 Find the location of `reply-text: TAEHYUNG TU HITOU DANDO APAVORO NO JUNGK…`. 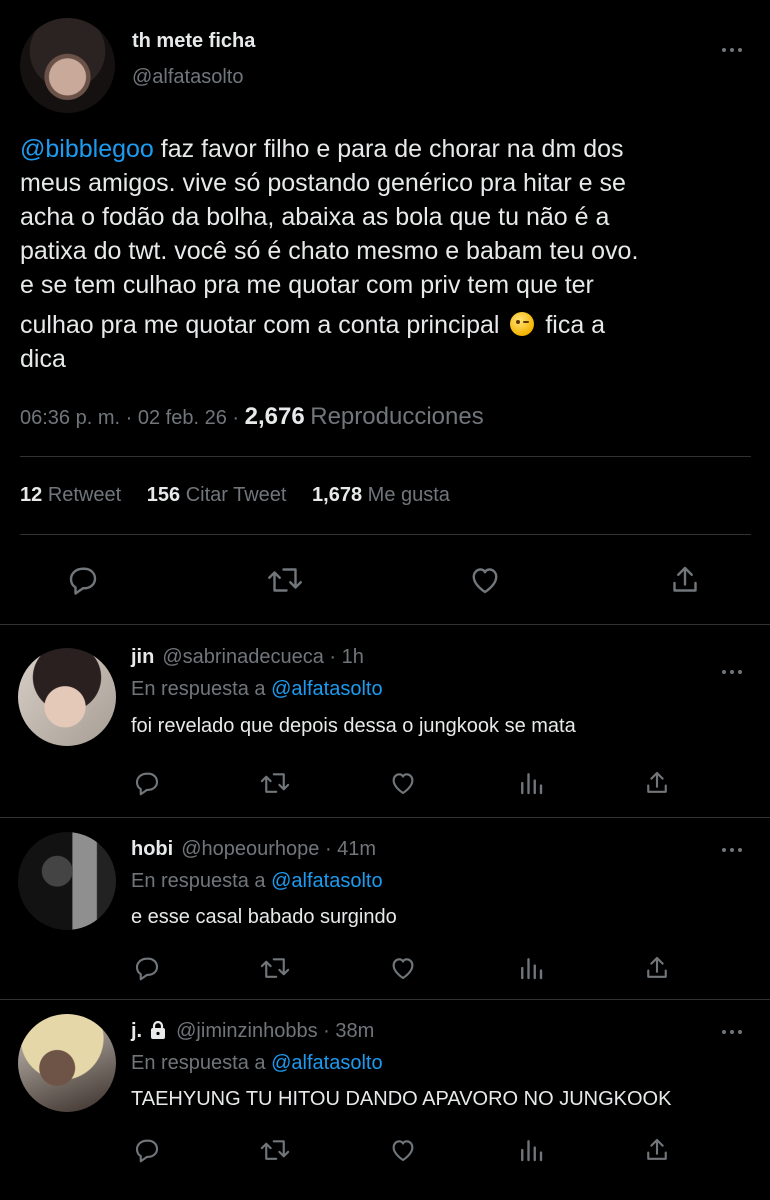

reply-text: TAEHYUNG TU HITOU DANDO APAVORO NO JUNGK… is located at coordinates (401, 1099).